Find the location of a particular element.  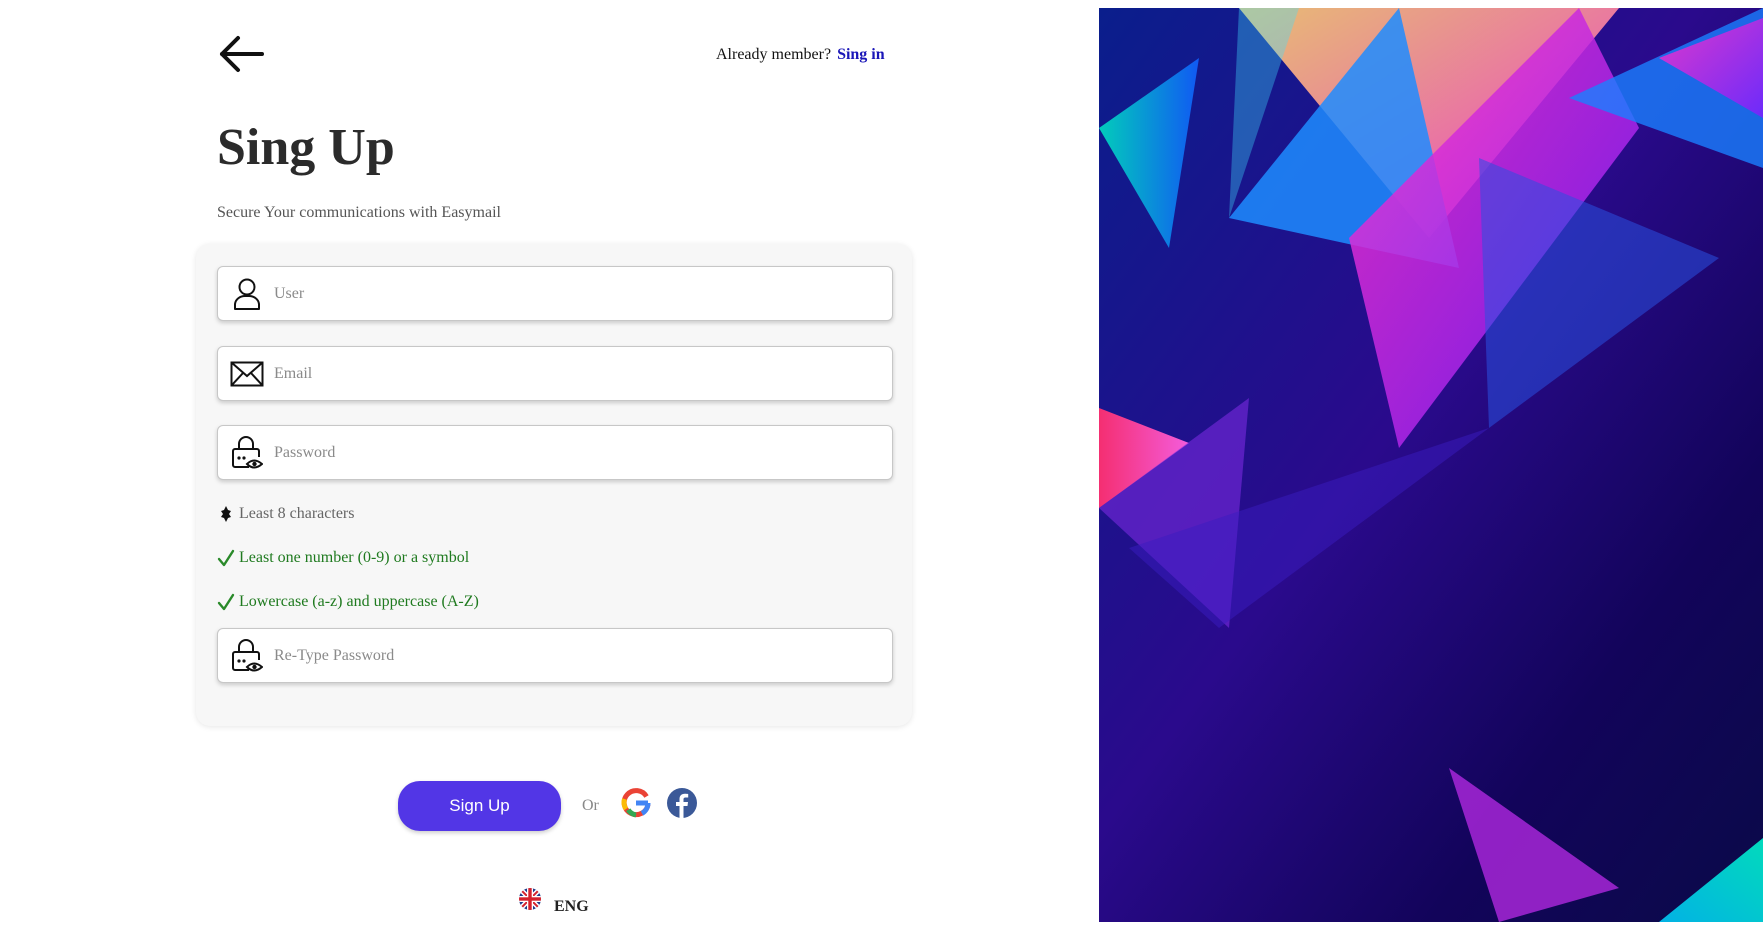

rule-text: Least one number (0-9) or a symbol is located at coordinates (354, 557).